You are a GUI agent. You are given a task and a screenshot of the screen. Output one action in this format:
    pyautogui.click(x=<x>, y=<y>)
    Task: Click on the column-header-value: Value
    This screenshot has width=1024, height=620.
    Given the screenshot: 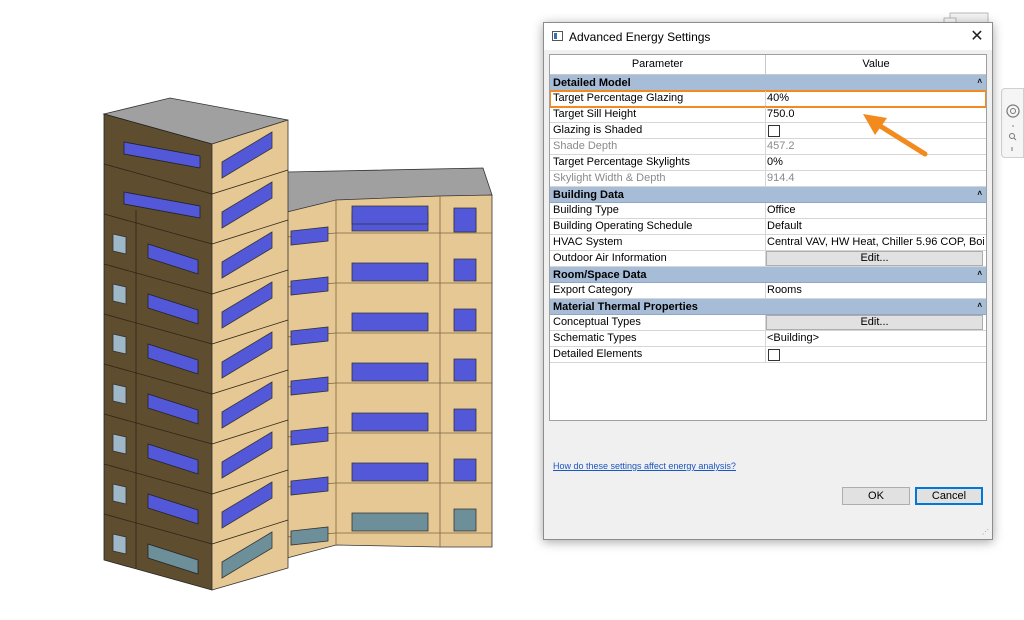 What is the action you would take?
    pyautogui.click(x=876, y=64)
    